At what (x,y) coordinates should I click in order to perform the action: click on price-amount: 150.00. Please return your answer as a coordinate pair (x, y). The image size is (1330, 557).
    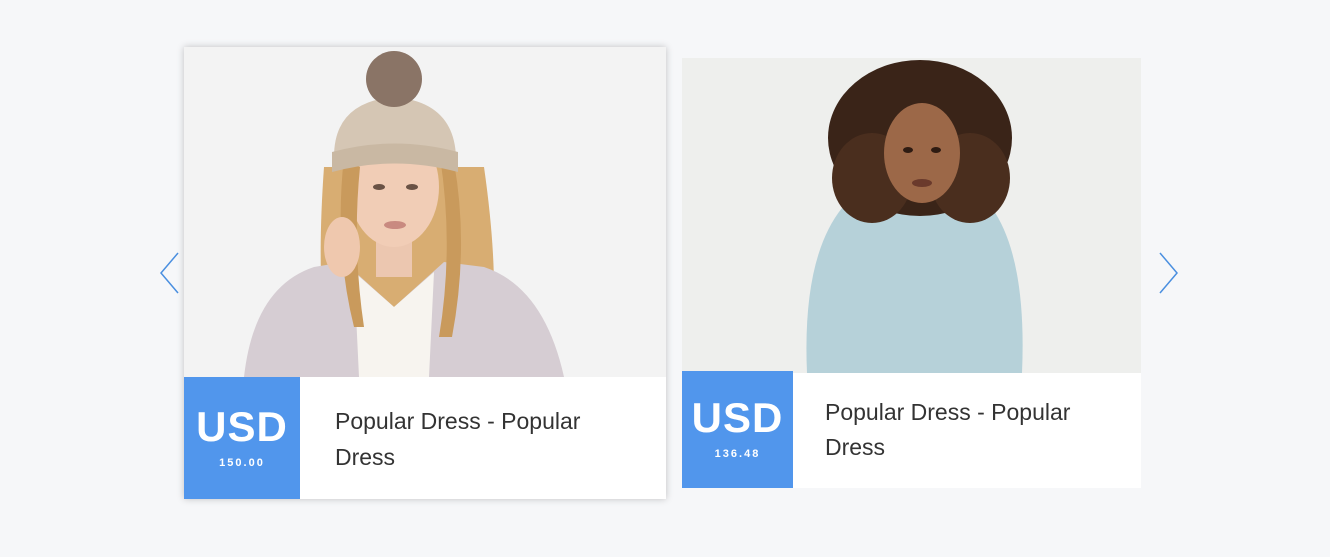
    Looking at the image, I should click on (242, 463).